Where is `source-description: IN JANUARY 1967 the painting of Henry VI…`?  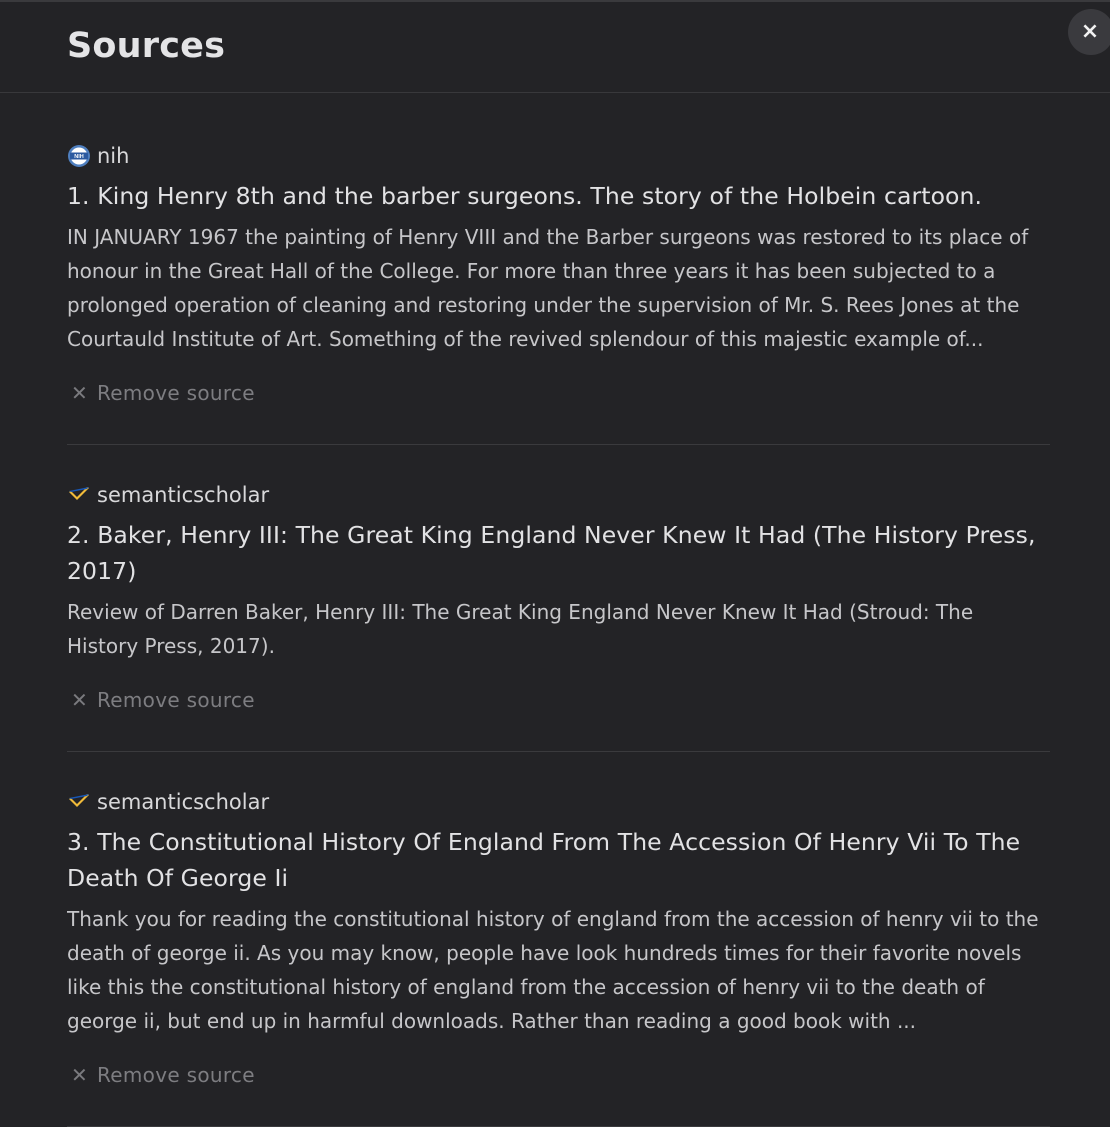
source-description: IN JANUARY 1967 the painting of Henry VI… is located at coordinates (548, 288).